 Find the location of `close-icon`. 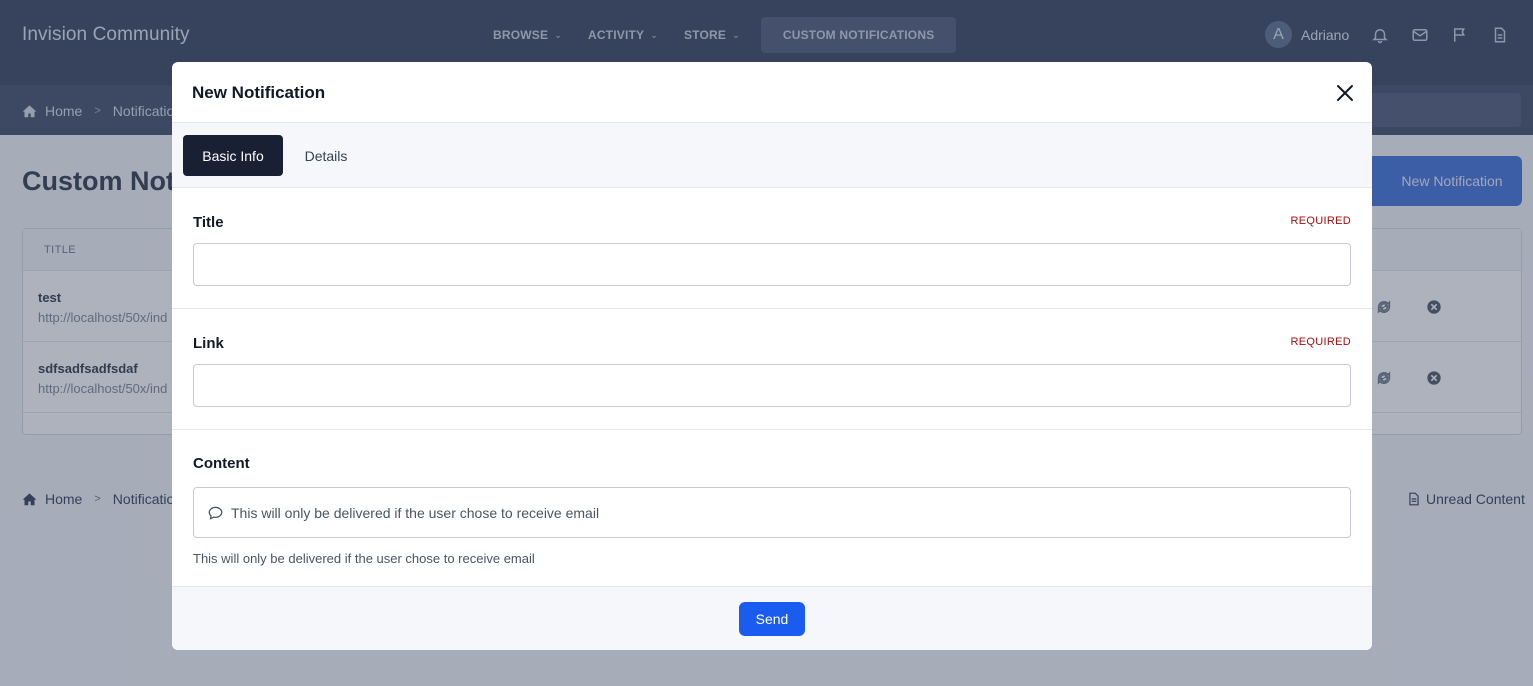

close-icon is located at coordinates (1345, 93).